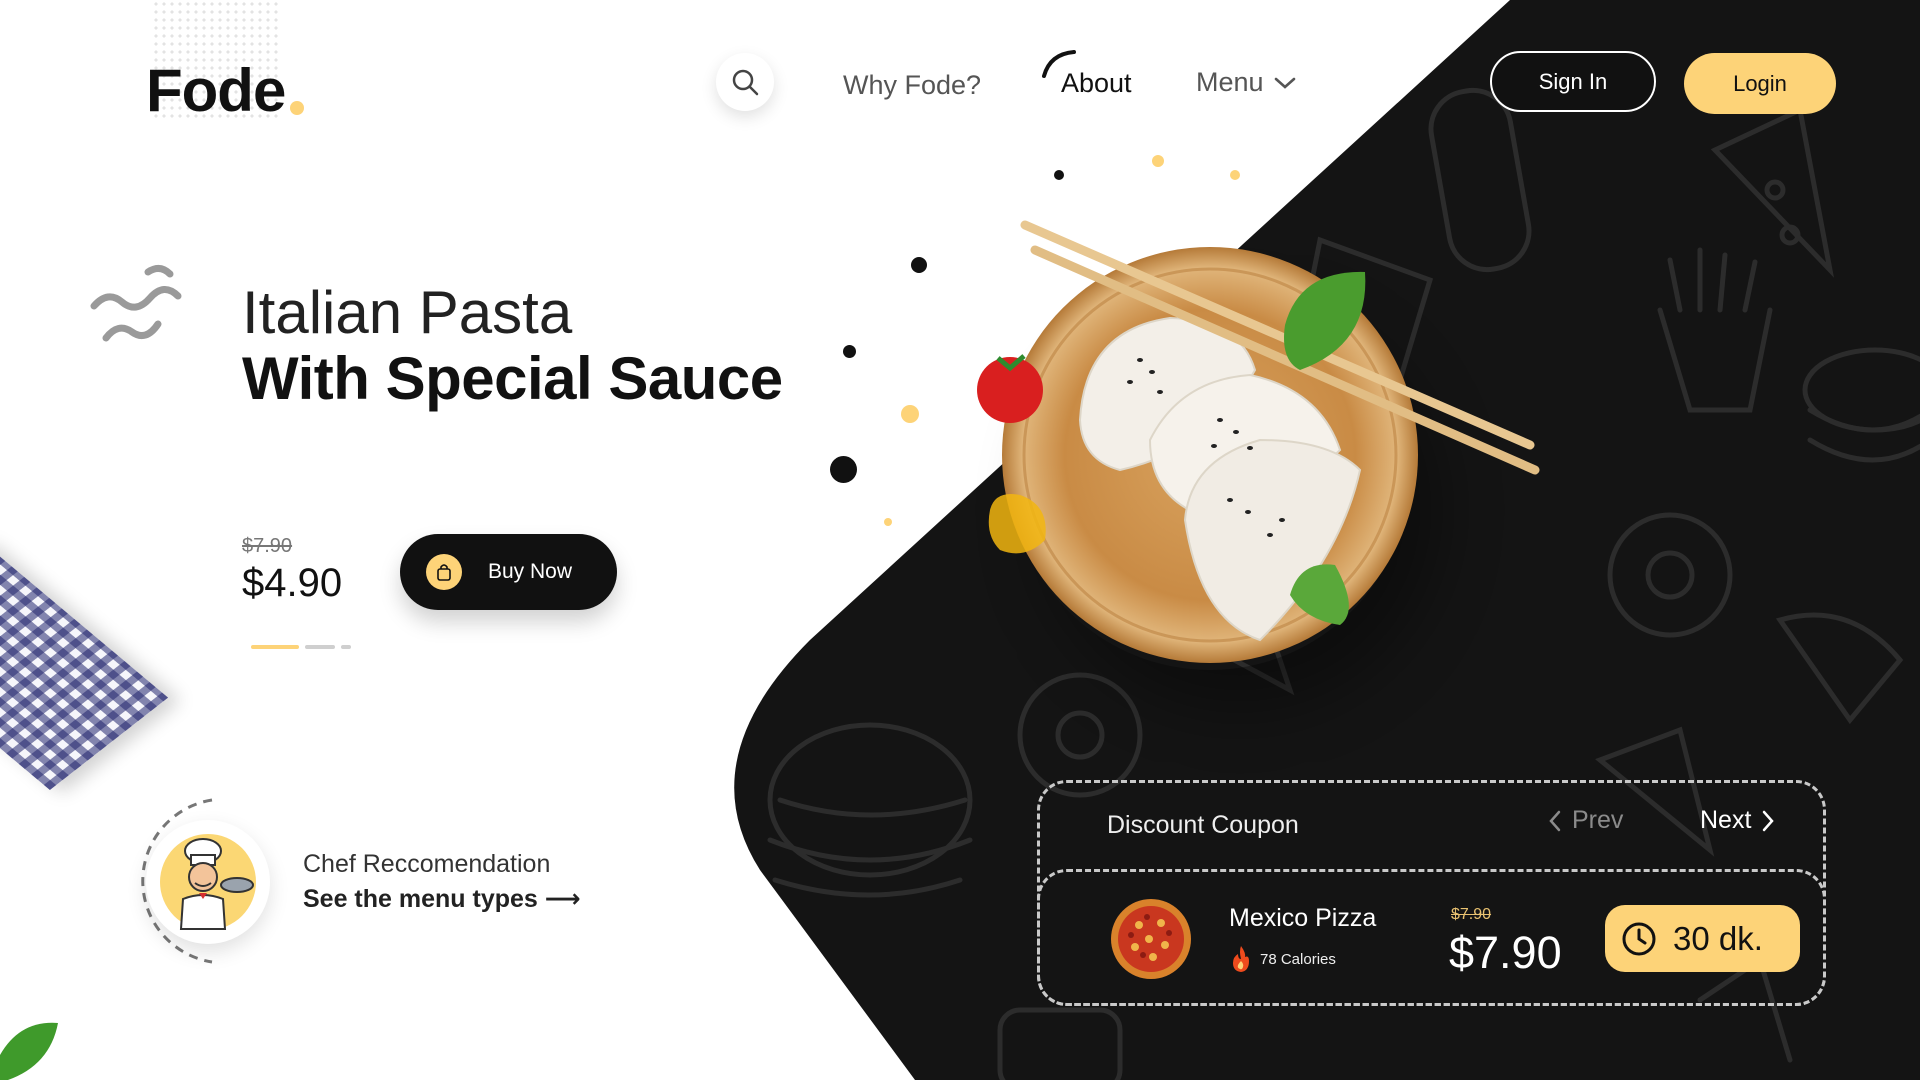  Describe the element at coordinates (407, 312) in the screenshot. I see `hero-title-line1: Italian Pasta` at that location.